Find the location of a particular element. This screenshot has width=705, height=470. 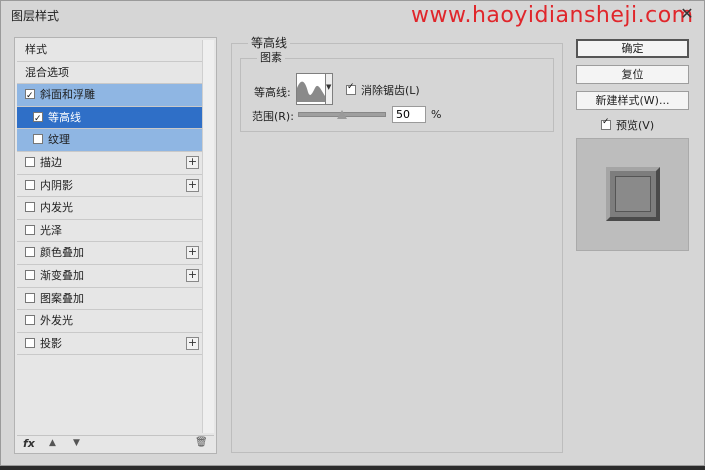

style-preview-swatch-inner is located at coordinates (633, 194).